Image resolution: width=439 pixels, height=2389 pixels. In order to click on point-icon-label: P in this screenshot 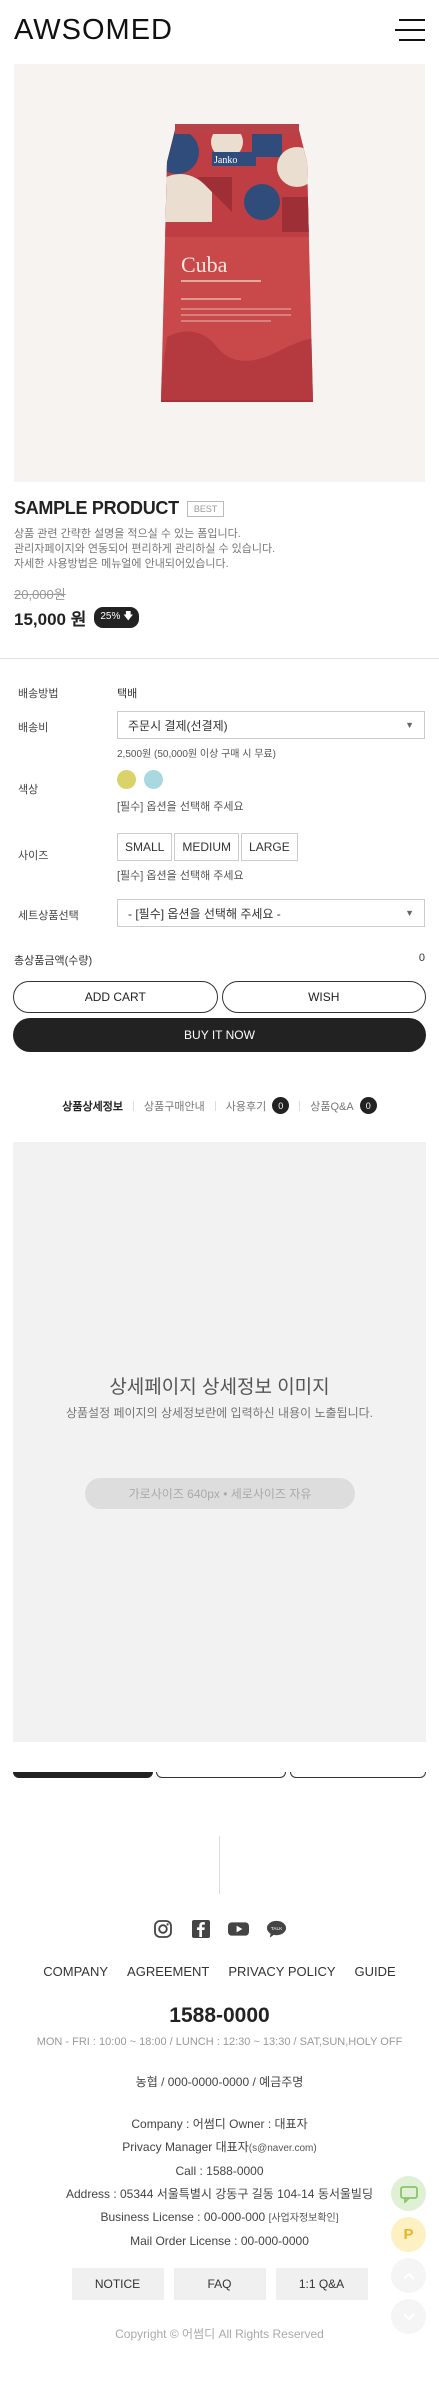, I will do `click(408, 2234)`.